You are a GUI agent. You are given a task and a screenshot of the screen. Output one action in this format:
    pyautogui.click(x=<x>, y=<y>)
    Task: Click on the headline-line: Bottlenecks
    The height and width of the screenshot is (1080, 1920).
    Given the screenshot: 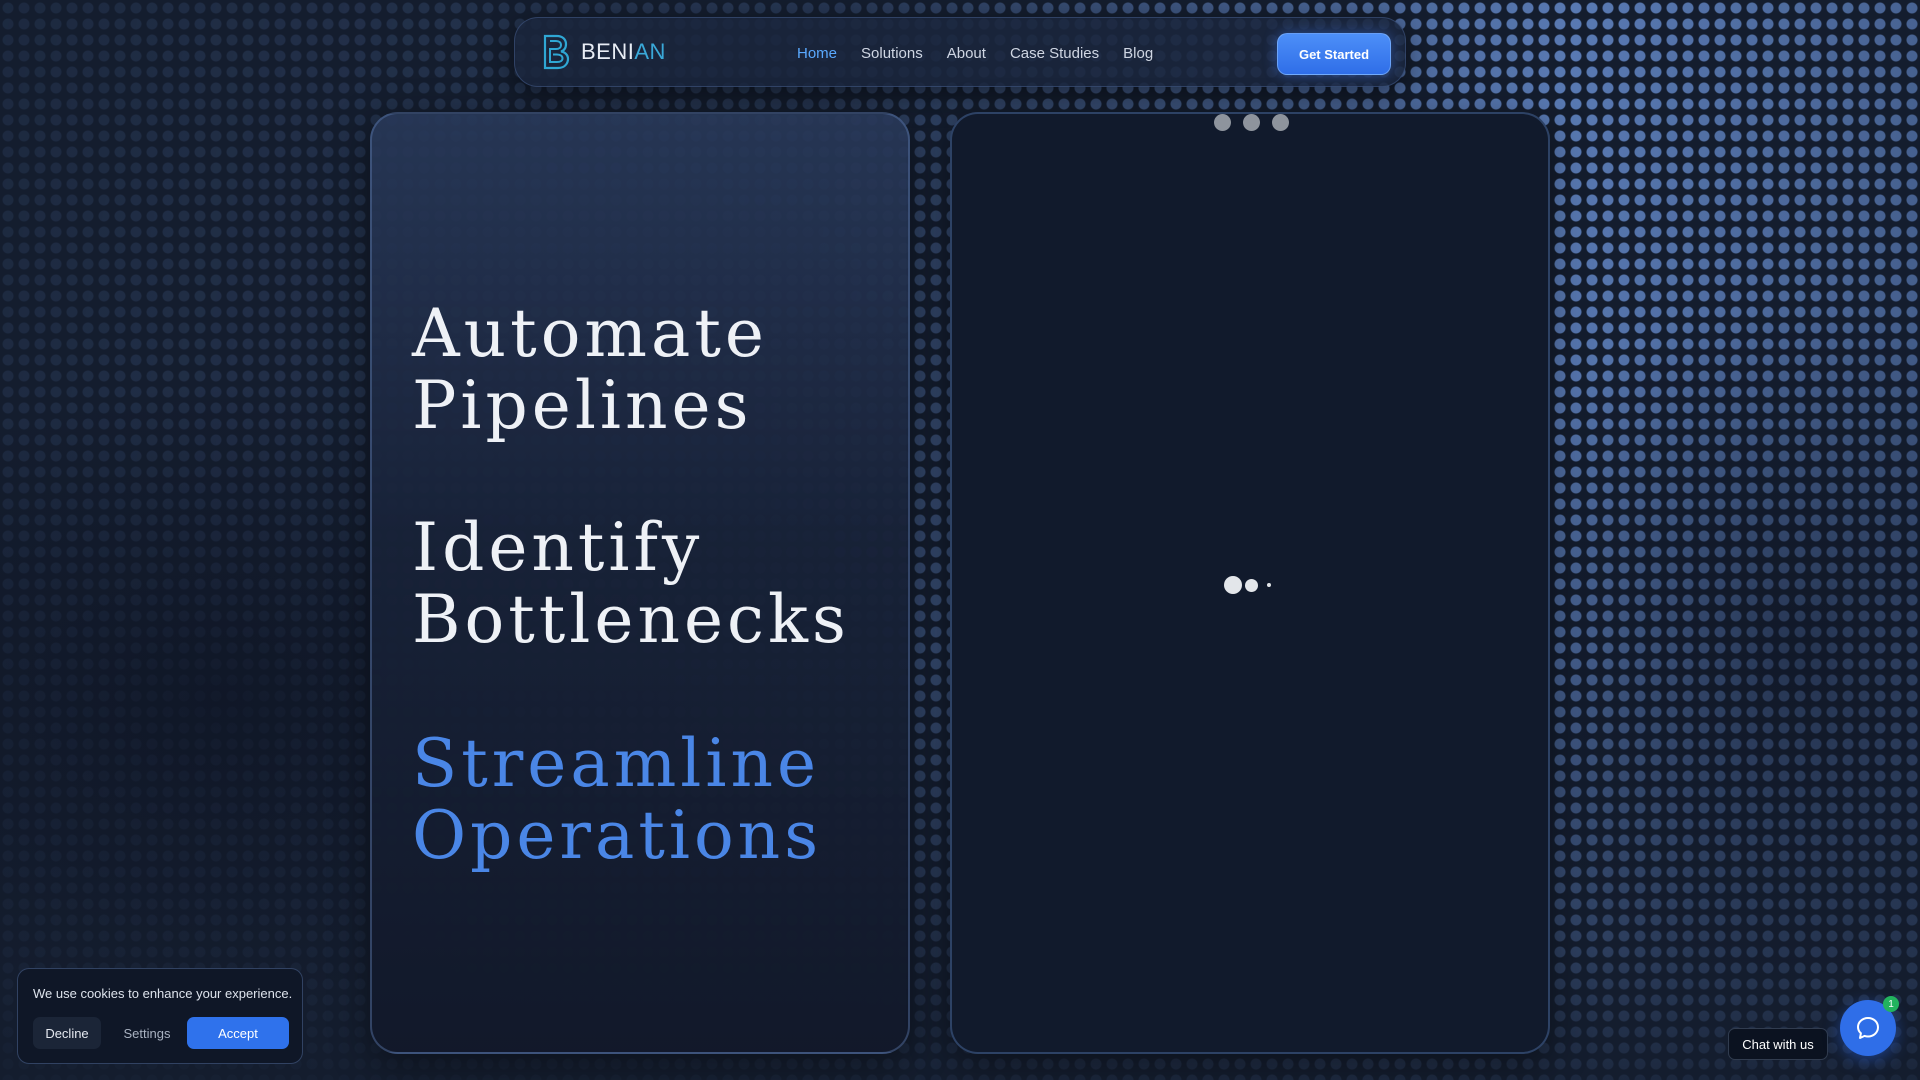 What is the action you would take?
    pyautogui.click(x=631, y=619)
    